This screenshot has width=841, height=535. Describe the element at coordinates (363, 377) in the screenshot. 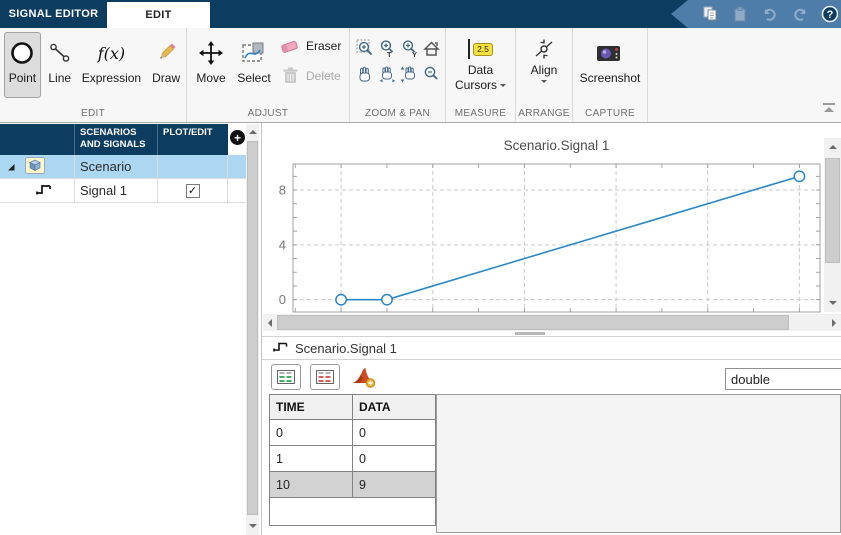

I see `add-matlab-signal-button` at that location.